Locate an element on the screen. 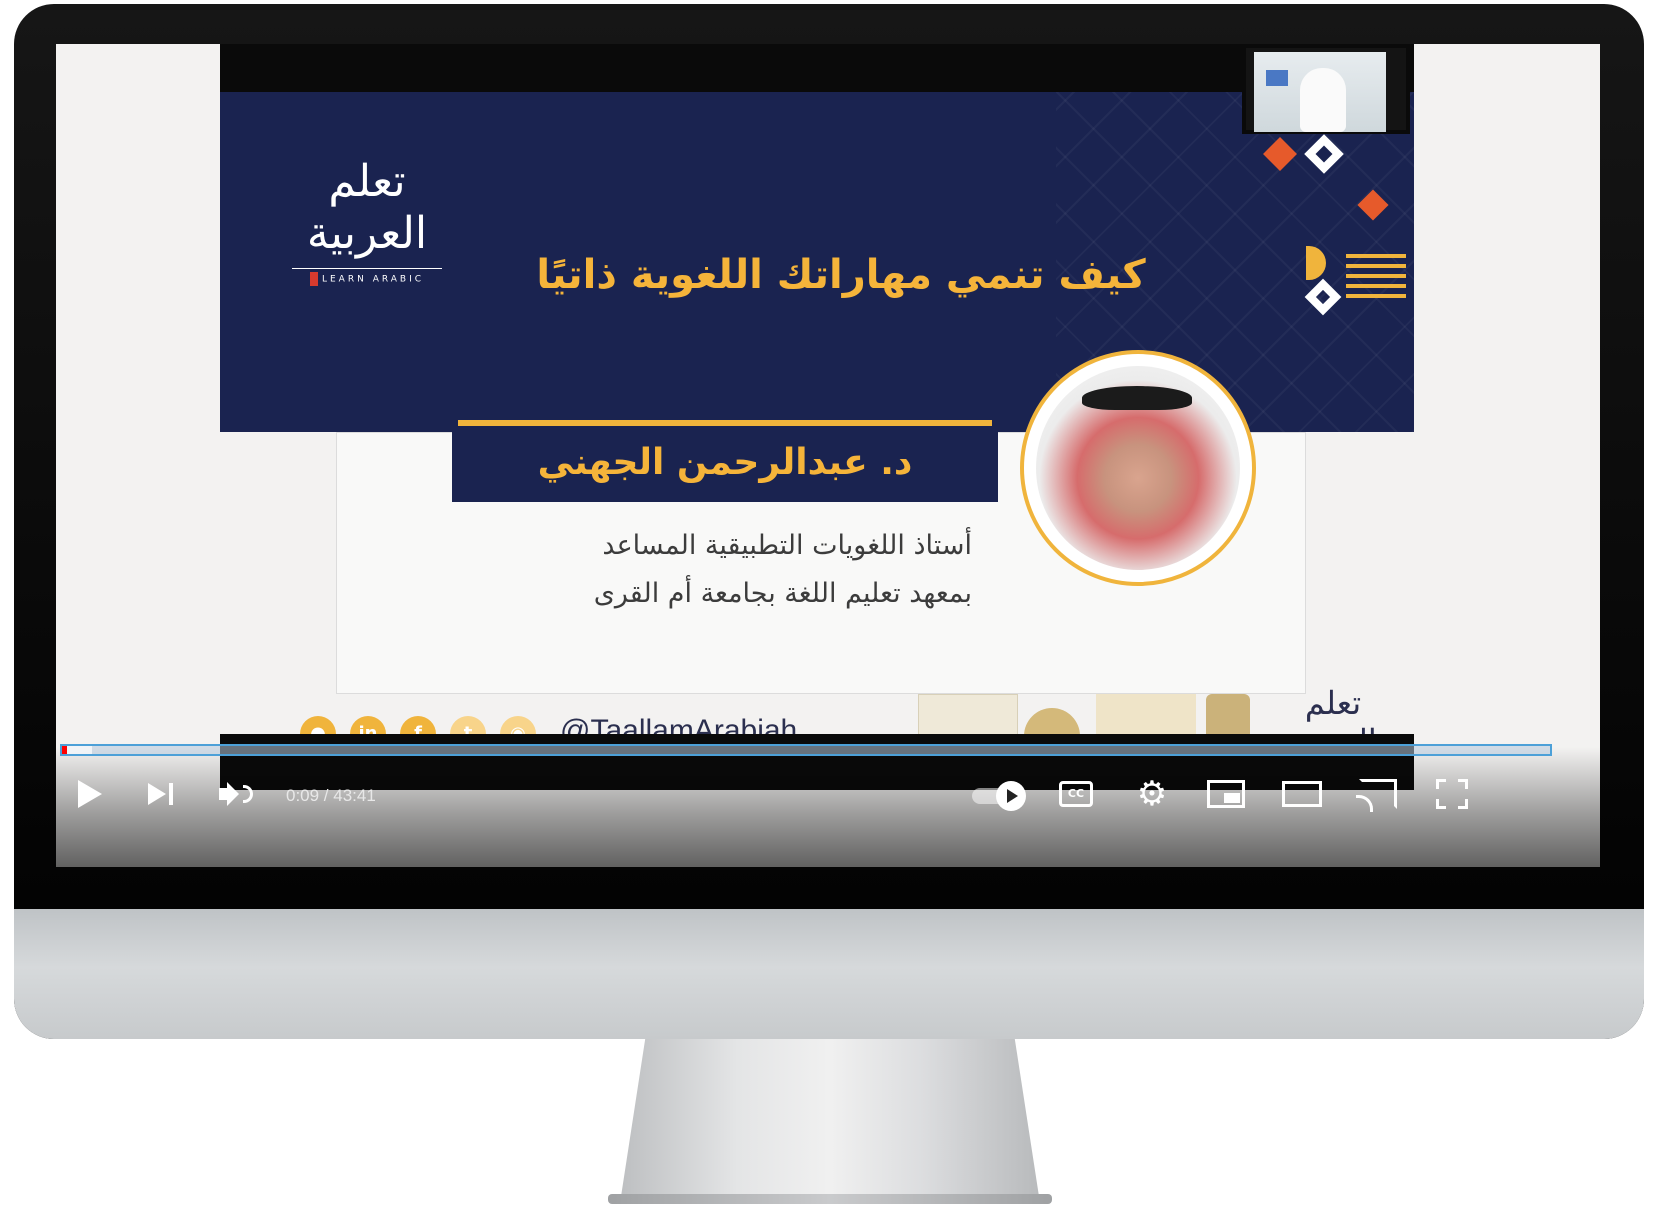  settings-button: ⚙ is located at coordinates (1152, 794).